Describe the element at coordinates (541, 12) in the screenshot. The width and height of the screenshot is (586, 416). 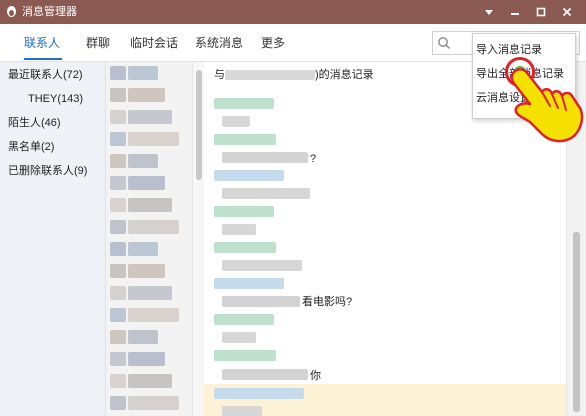
I see `maximize-button` at that location.